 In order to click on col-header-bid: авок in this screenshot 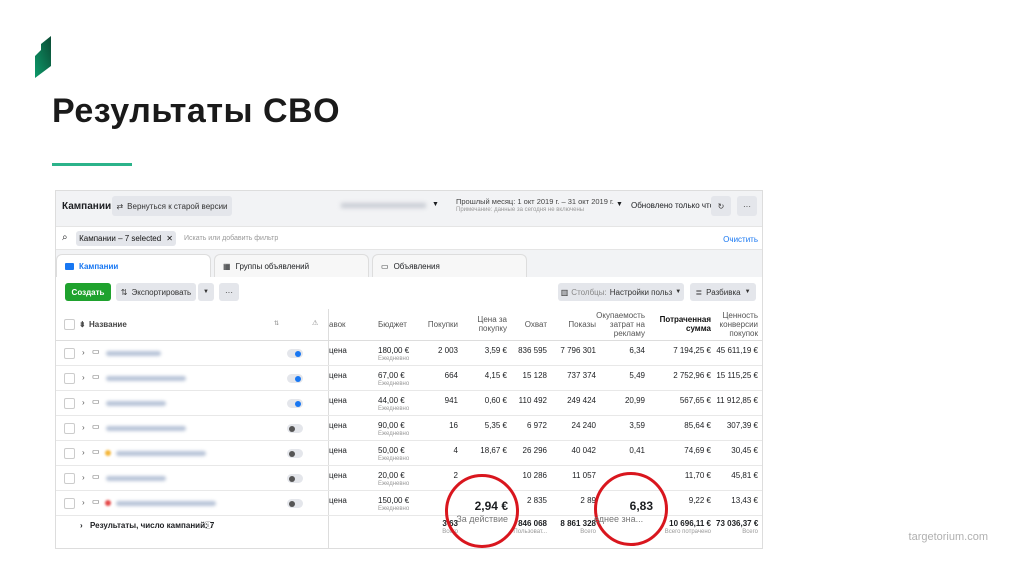, I will do `click(353, 324)`.